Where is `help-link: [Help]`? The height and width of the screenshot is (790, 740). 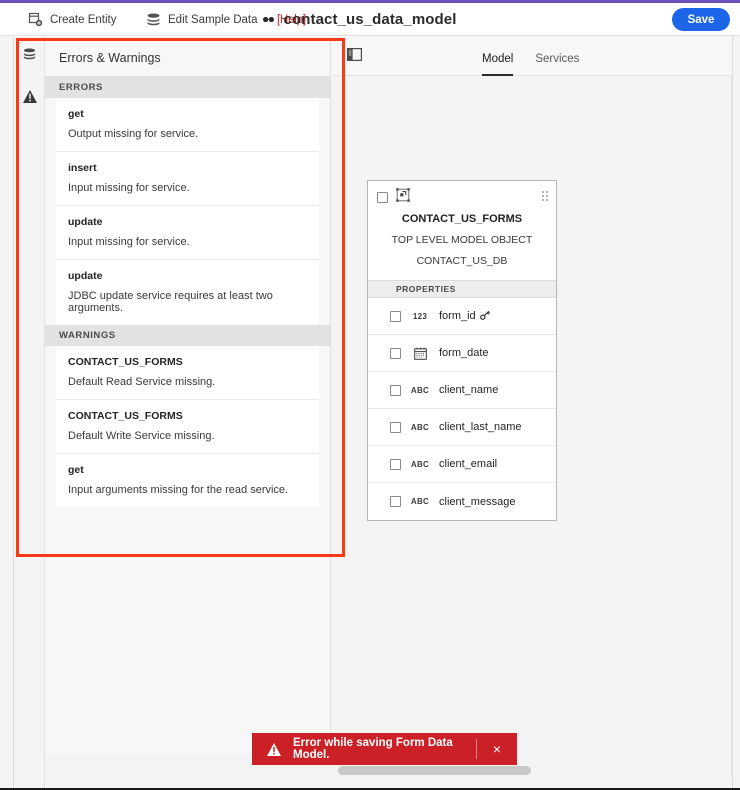
help-link: [Help] is located at coordinates (284, 19).